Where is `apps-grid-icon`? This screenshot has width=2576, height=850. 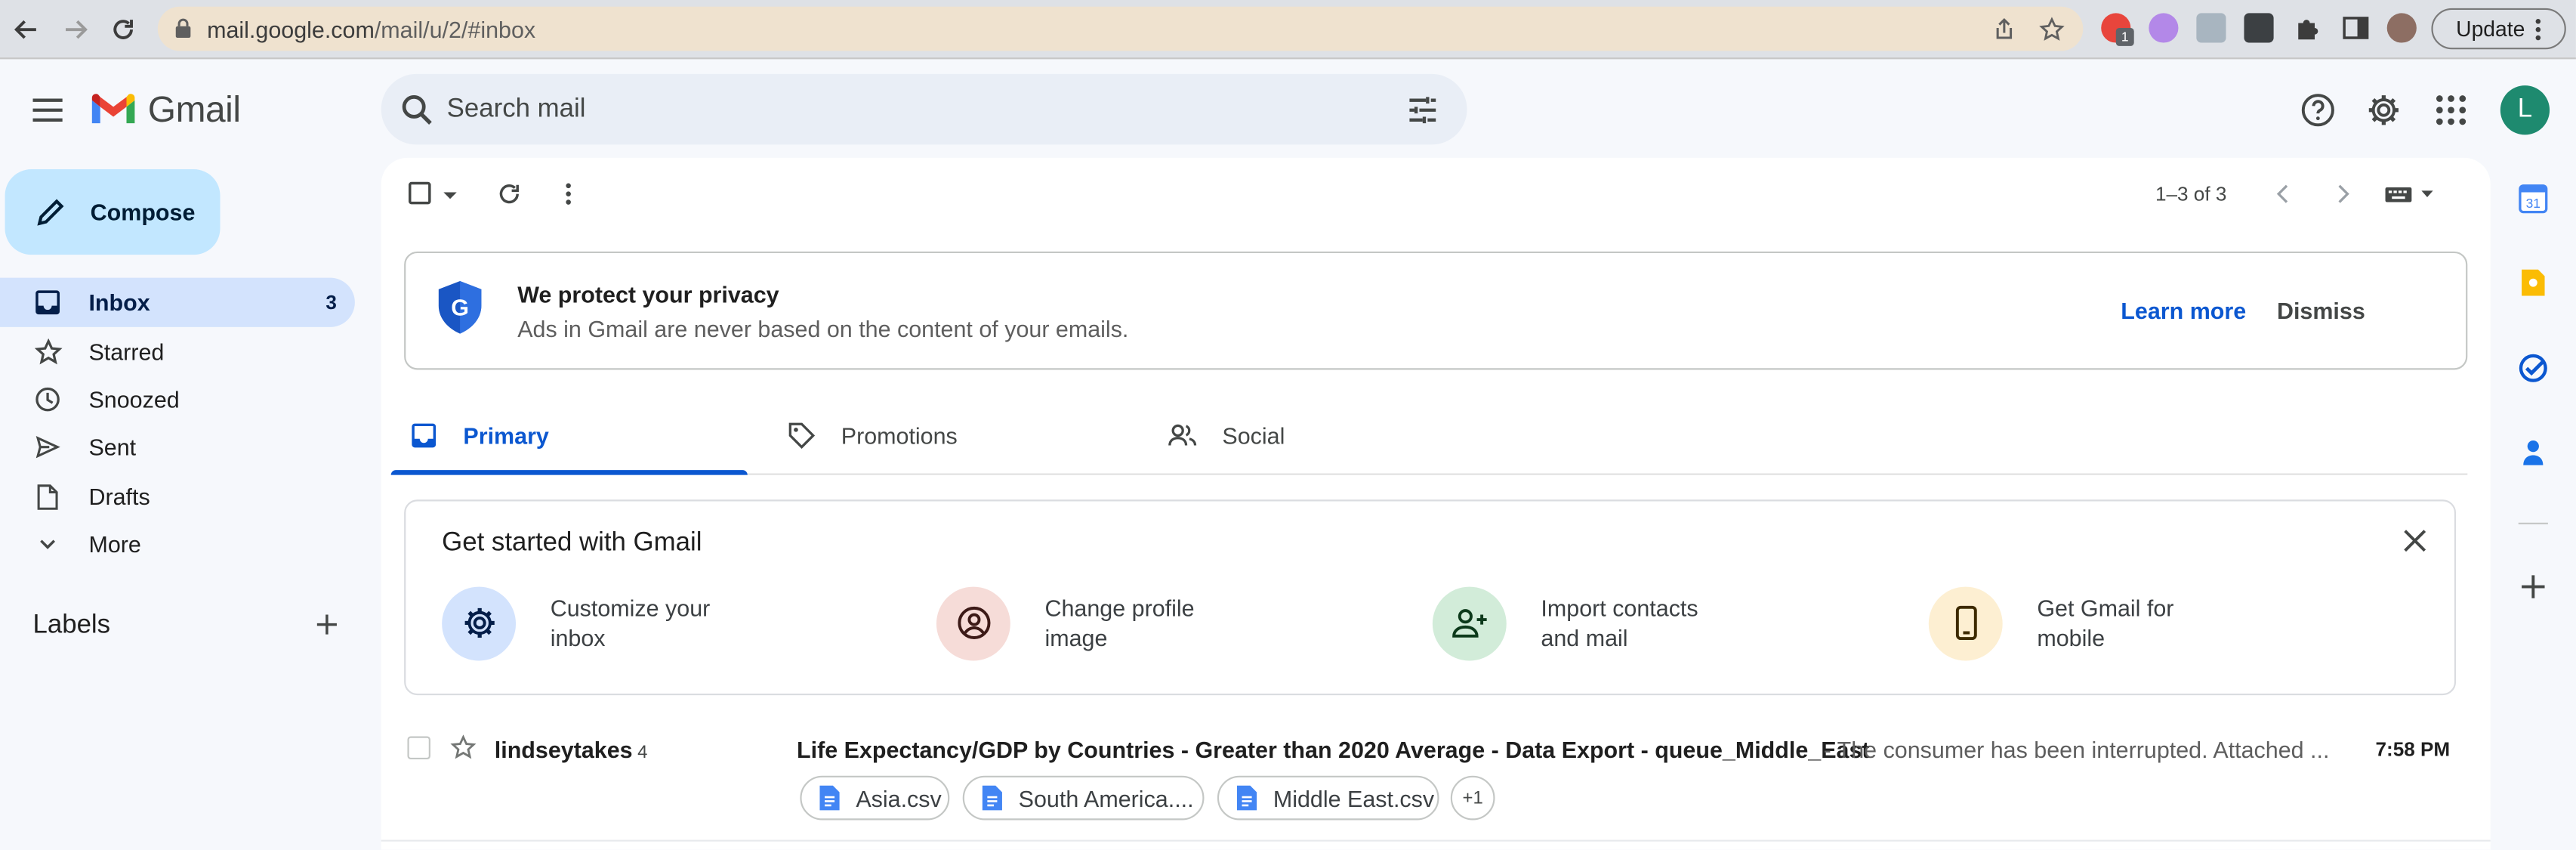
apps-grid-icon is located at coordinates (2451, 110).